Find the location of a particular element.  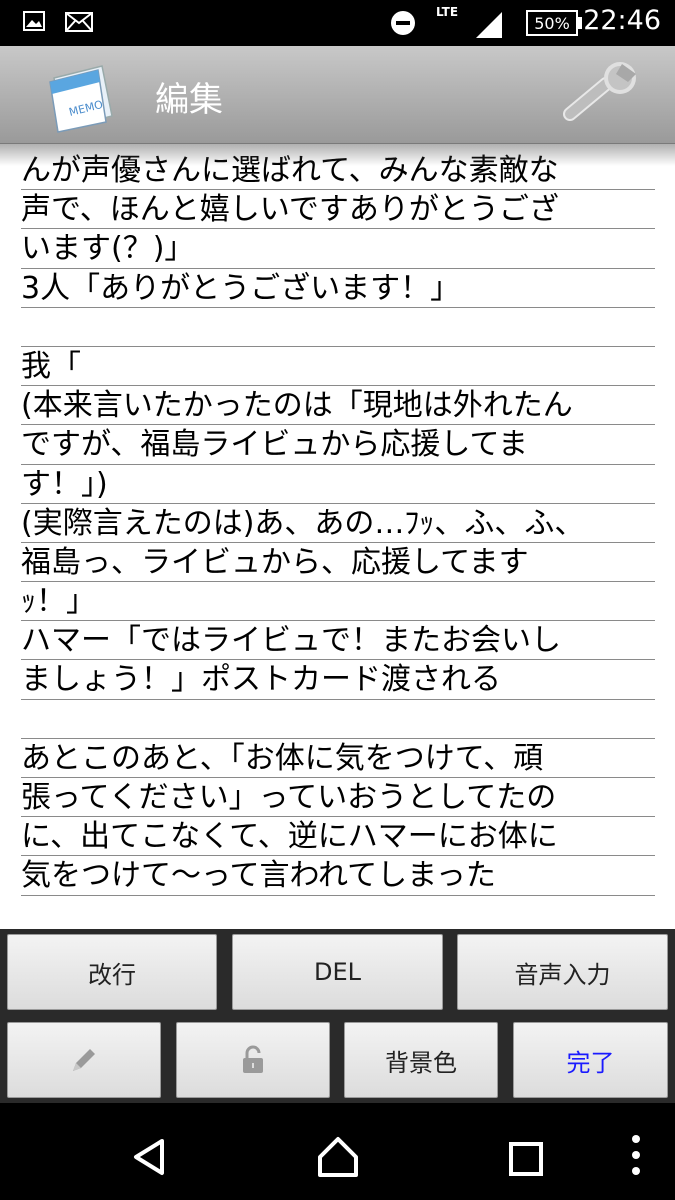

delete-button-label: DEL is located at coordinates (337, 972).